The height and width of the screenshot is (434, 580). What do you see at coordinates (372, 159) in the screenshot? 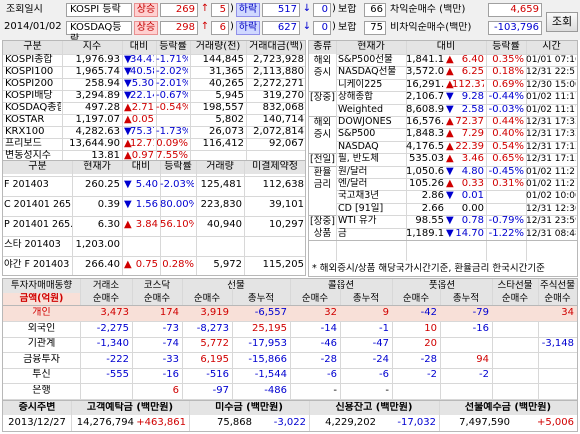
I see `world-name: 필, 반도체` at bounding box center [372, 159].